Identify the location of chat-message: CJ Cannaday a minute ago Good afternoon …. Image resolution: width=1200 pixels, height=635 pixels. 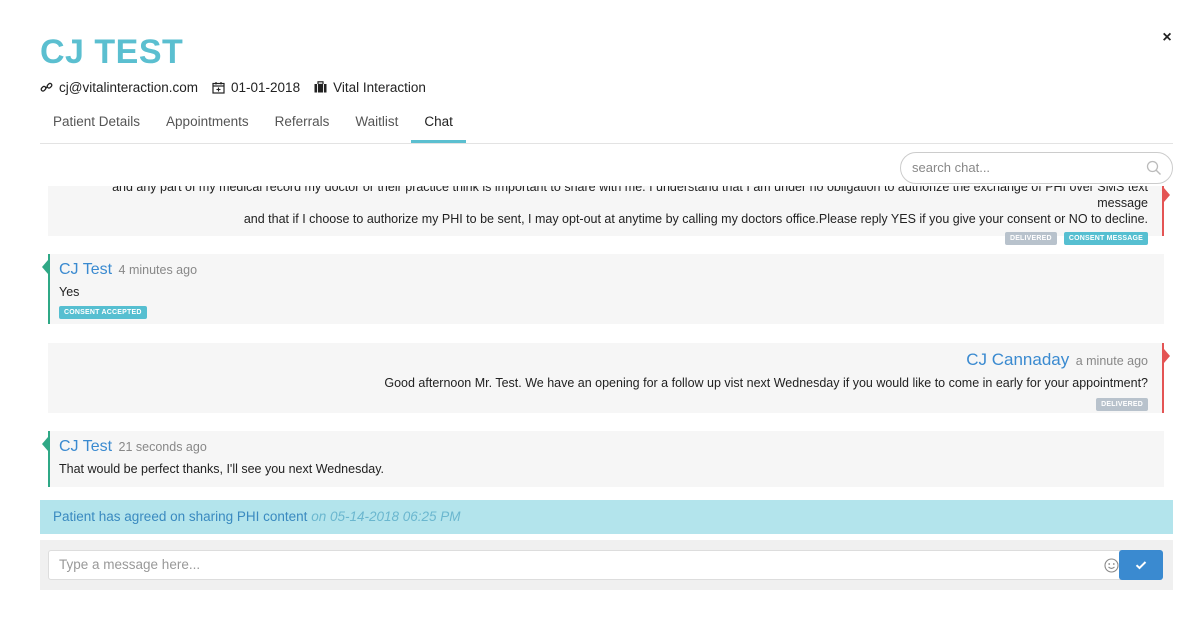
(609, 378).